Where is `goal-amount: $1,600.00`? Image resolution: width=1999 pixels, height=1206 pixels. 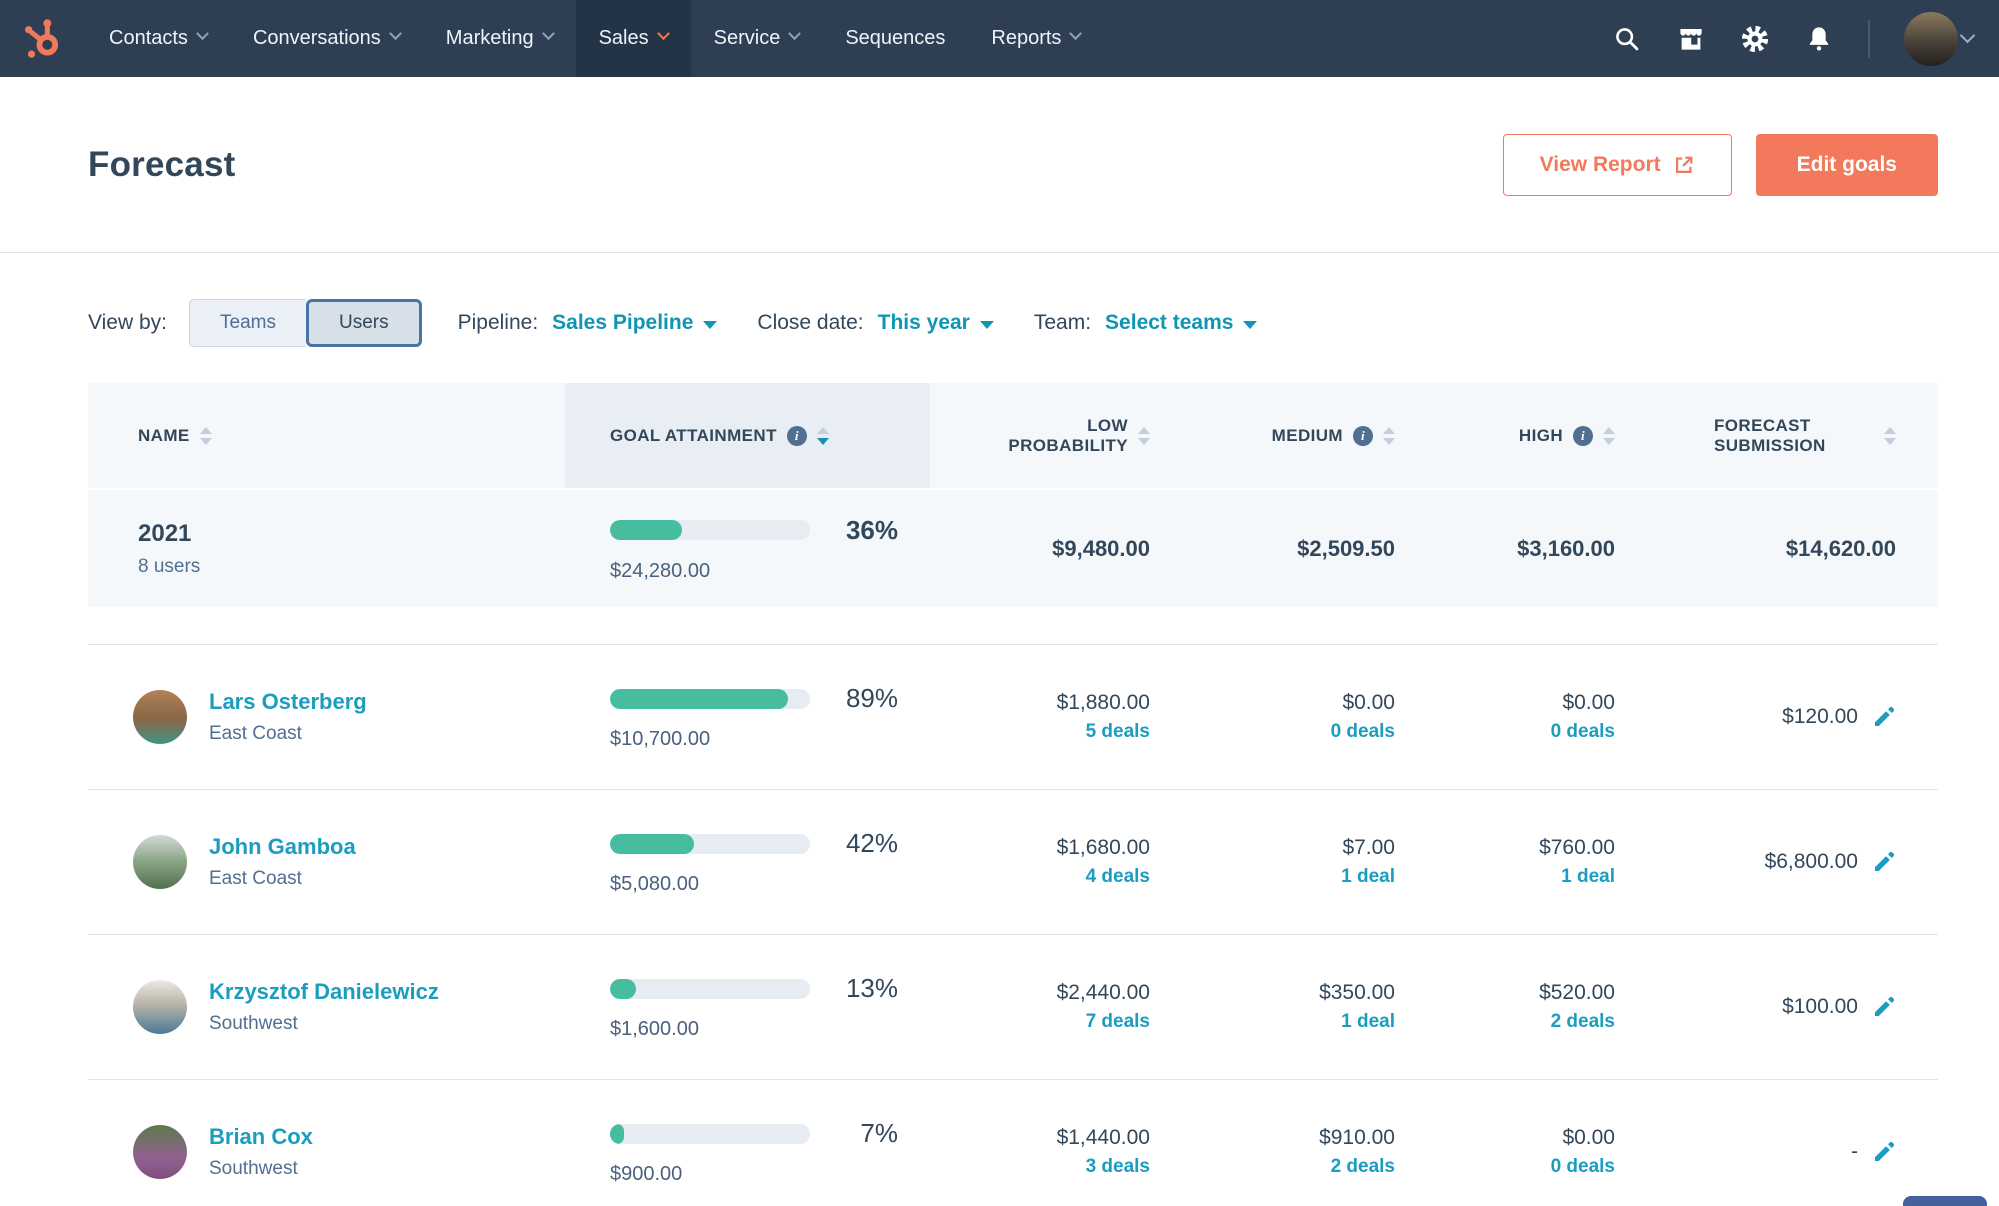
goal-amount: $1,600.00 is located at coordinates (654, 1029).